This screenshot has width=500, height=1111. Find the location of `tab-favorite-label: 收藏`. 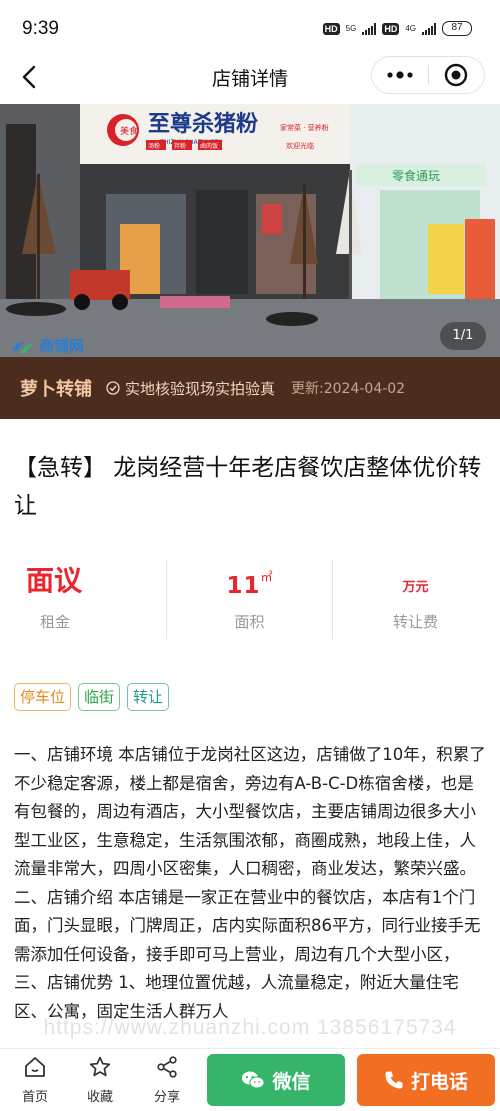

tab-favorite-label: 收藏 is located at coordinates (99, 1097).